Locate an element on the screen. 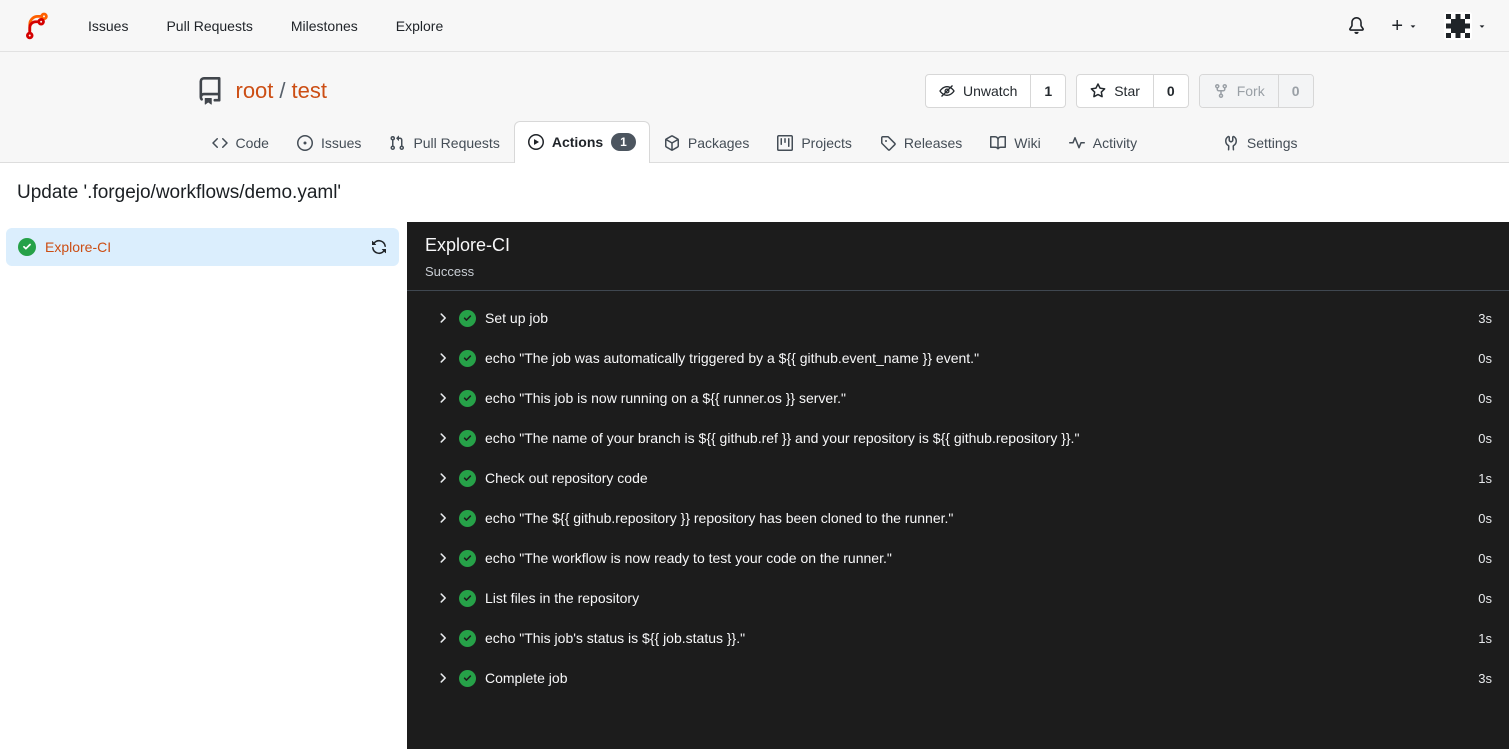 This screenshot has height=749, width=1509. star-count: 0 is located at coordinates (1170, 91).